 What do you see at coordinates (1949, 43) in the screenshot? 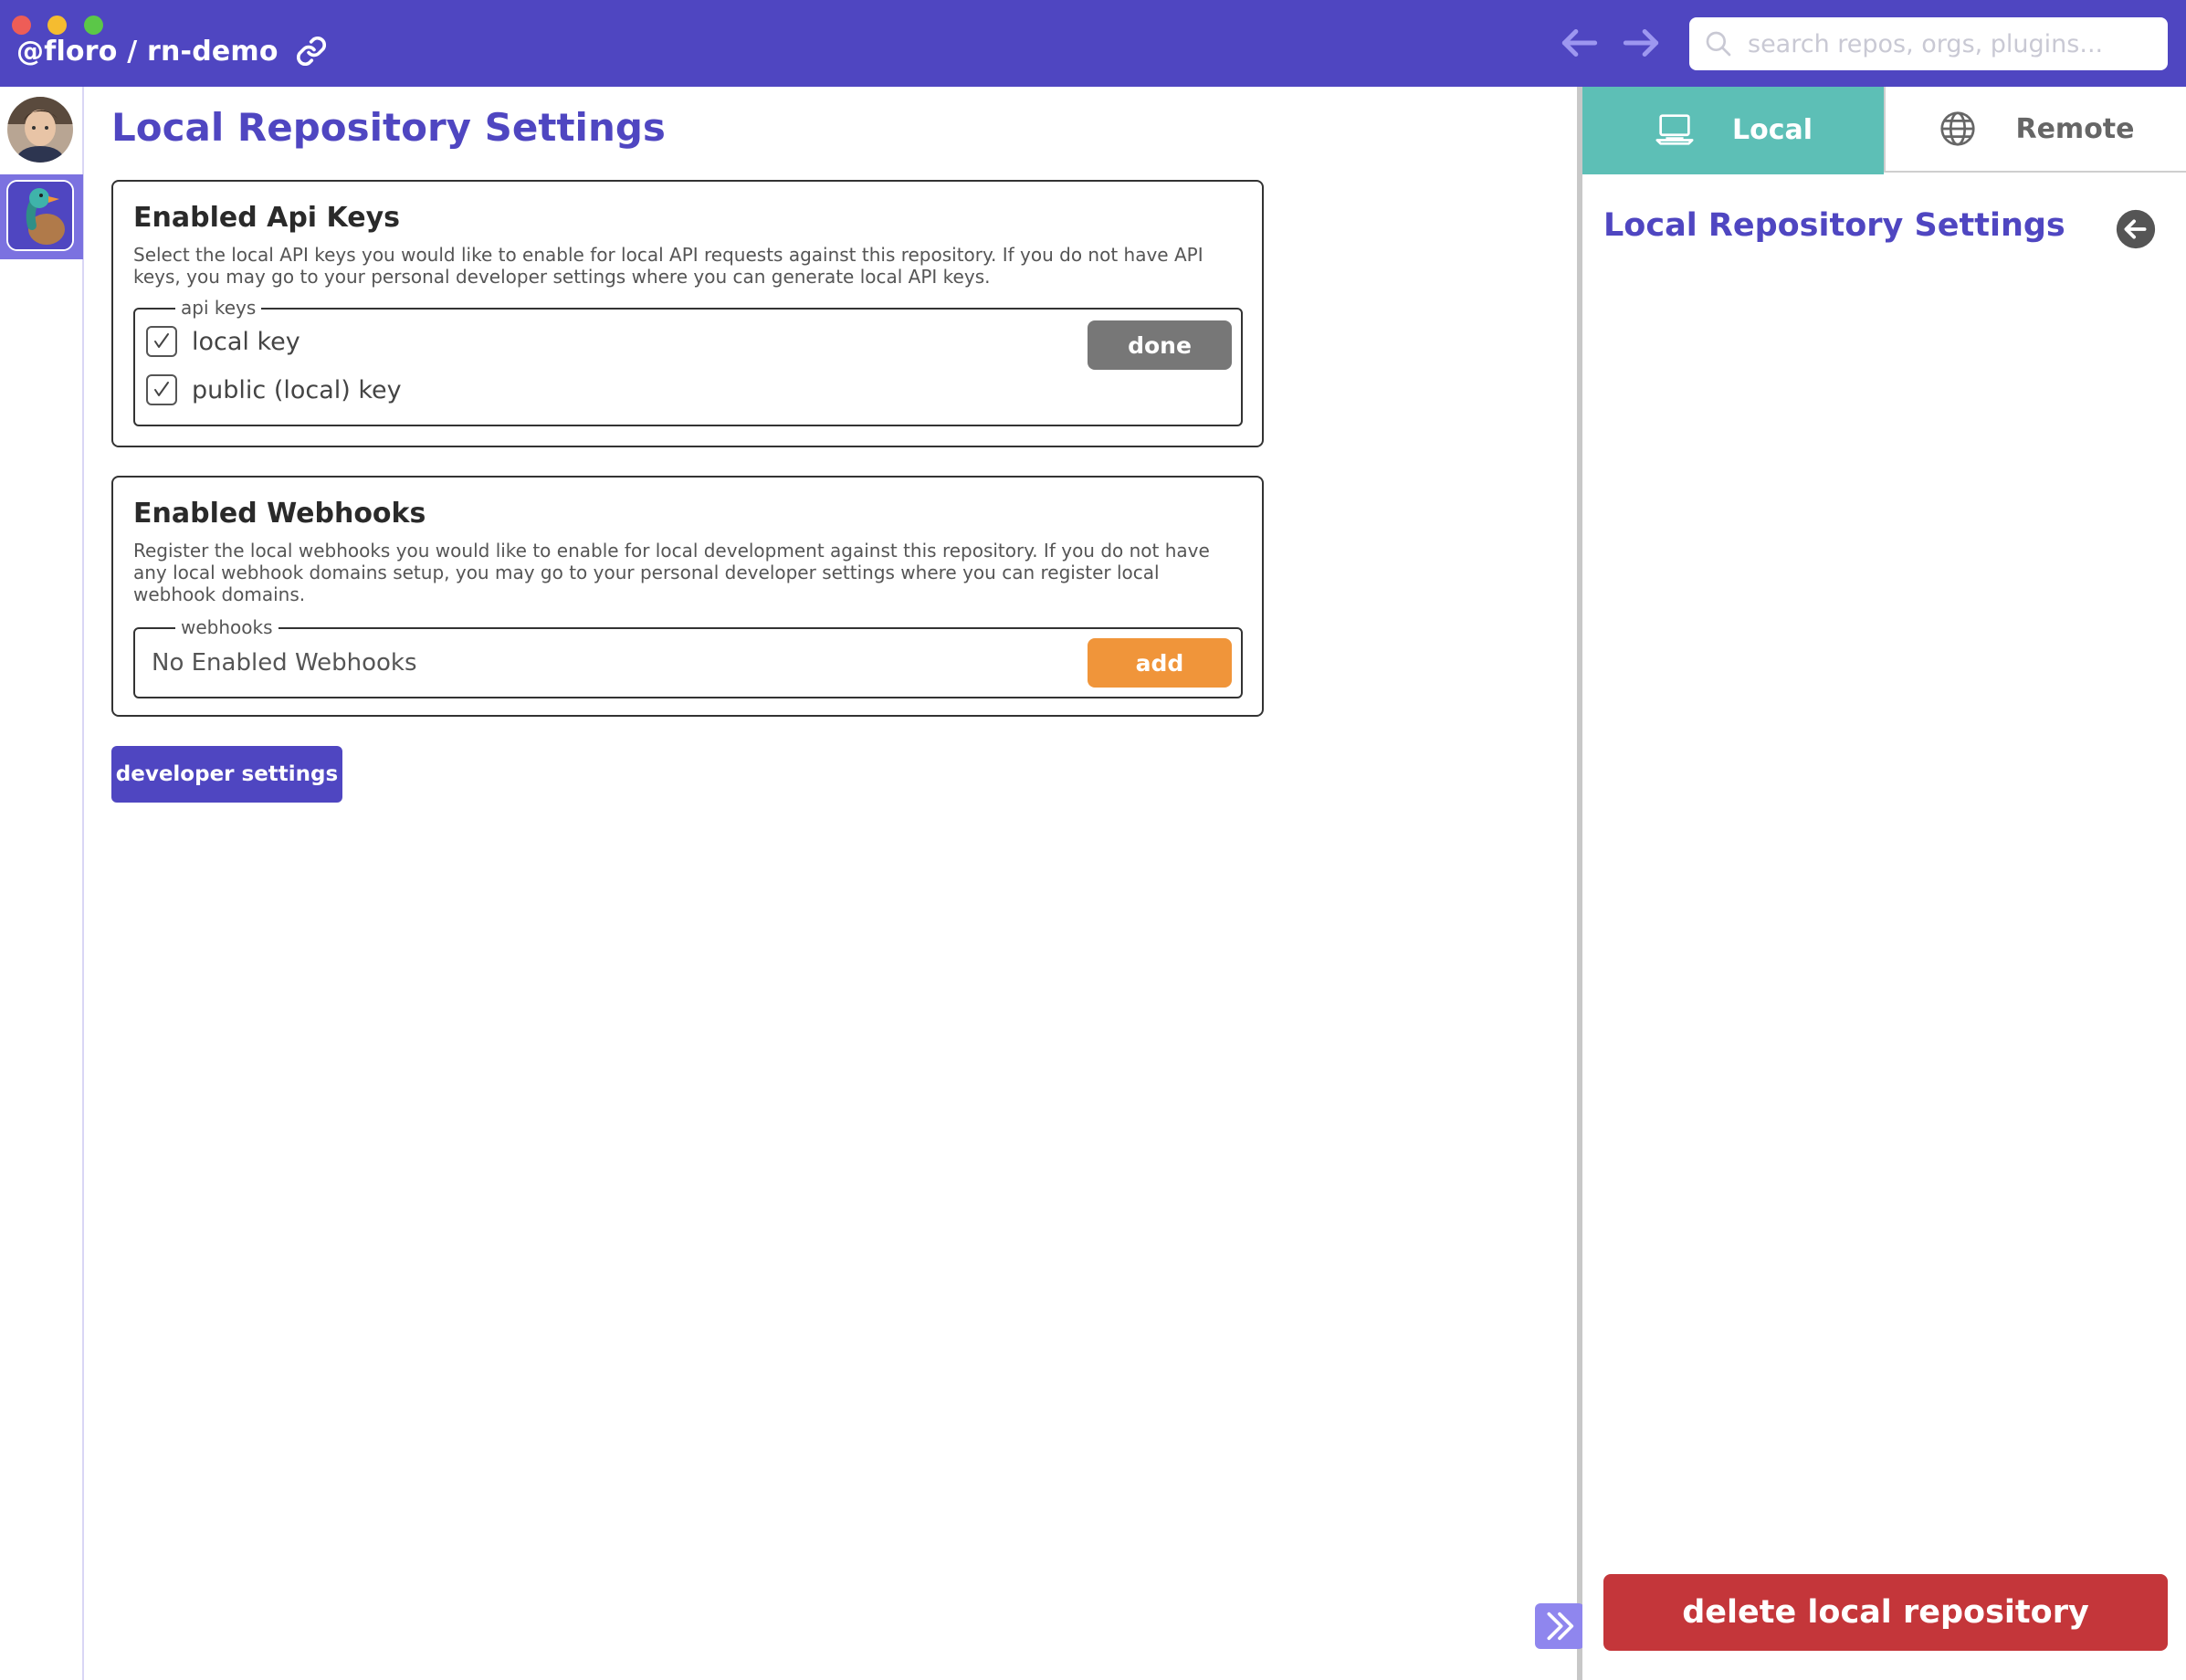
I see `search-input` at bounding box center [1949, 43].